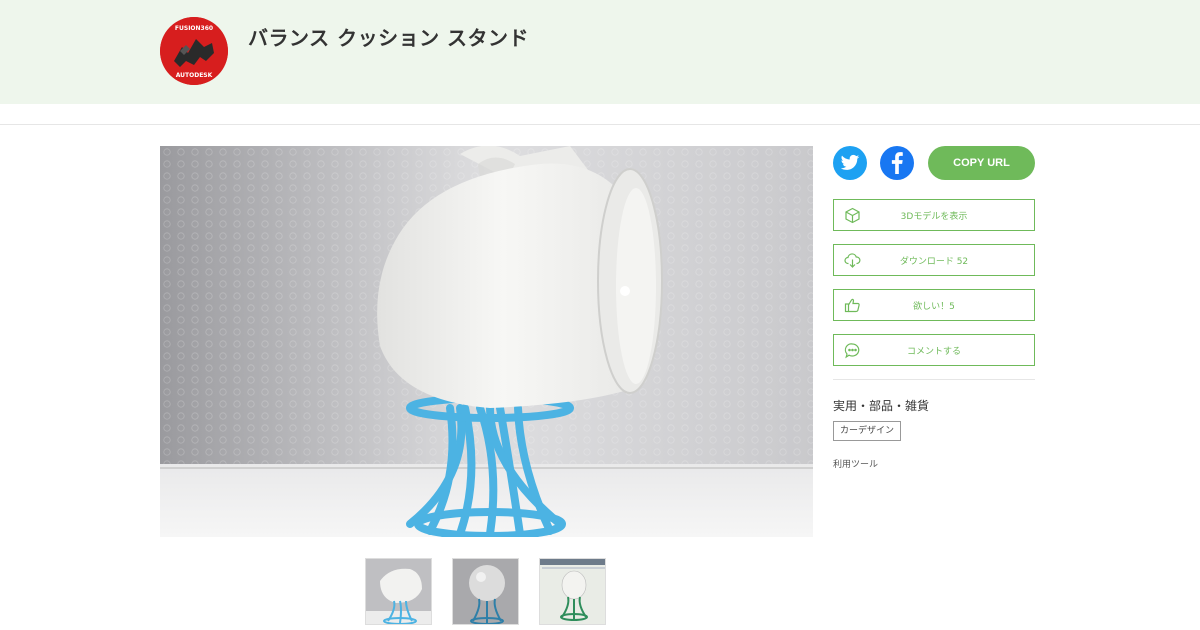 The width and height of the screenshot is (1200, 630). Describe the element at coordinates (389, 38) in the screenshot. I see `page-title: バランス クッション スタンド` at that location.